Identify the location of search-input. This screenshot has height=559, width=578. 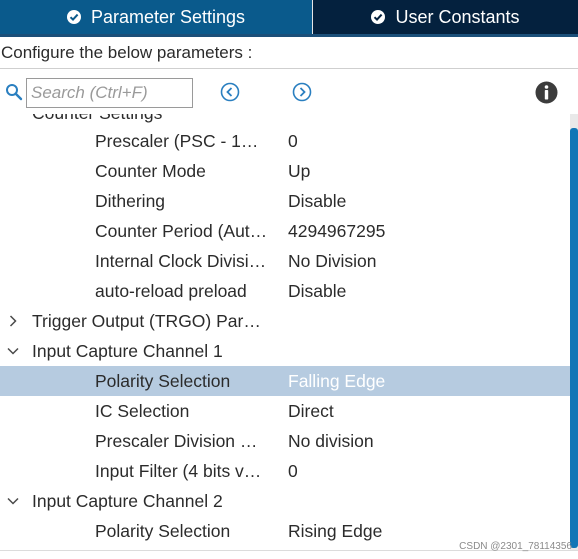
(109, 93).